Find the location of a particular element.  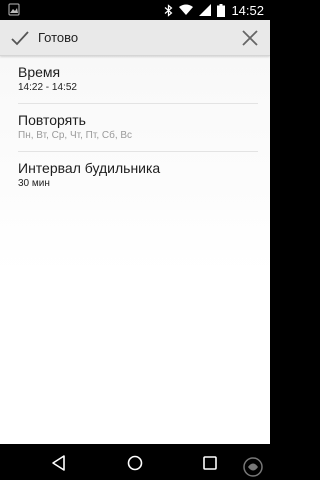

setting-title: Интервал будильника is located at coordinates (89, 168).